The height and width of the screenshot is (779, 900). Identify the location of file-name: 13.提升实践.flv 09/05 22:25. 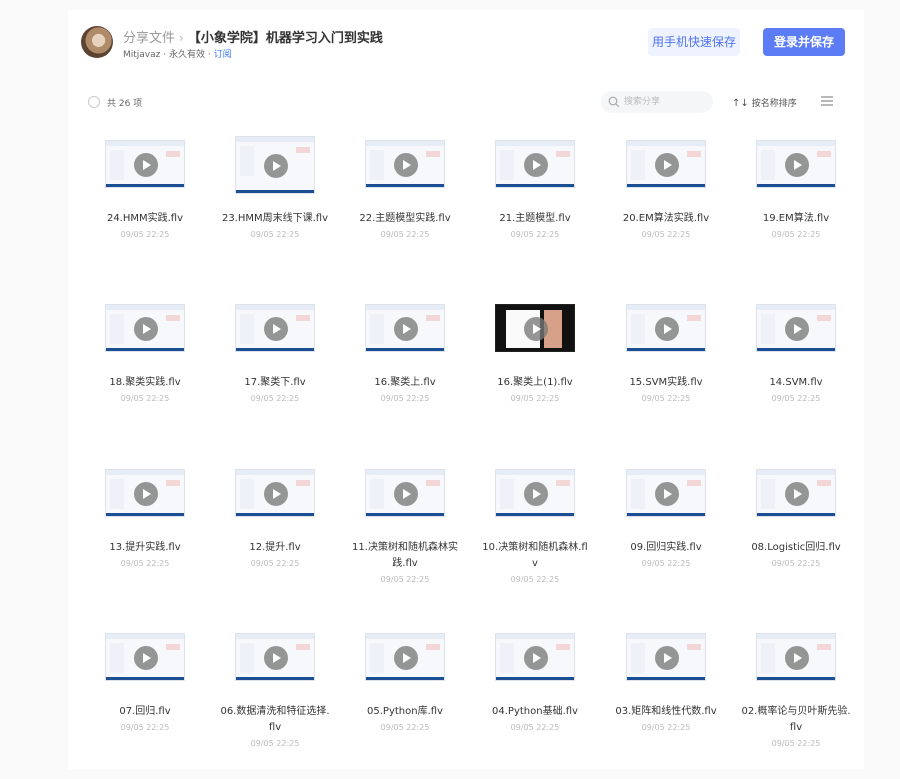
(145, 556).